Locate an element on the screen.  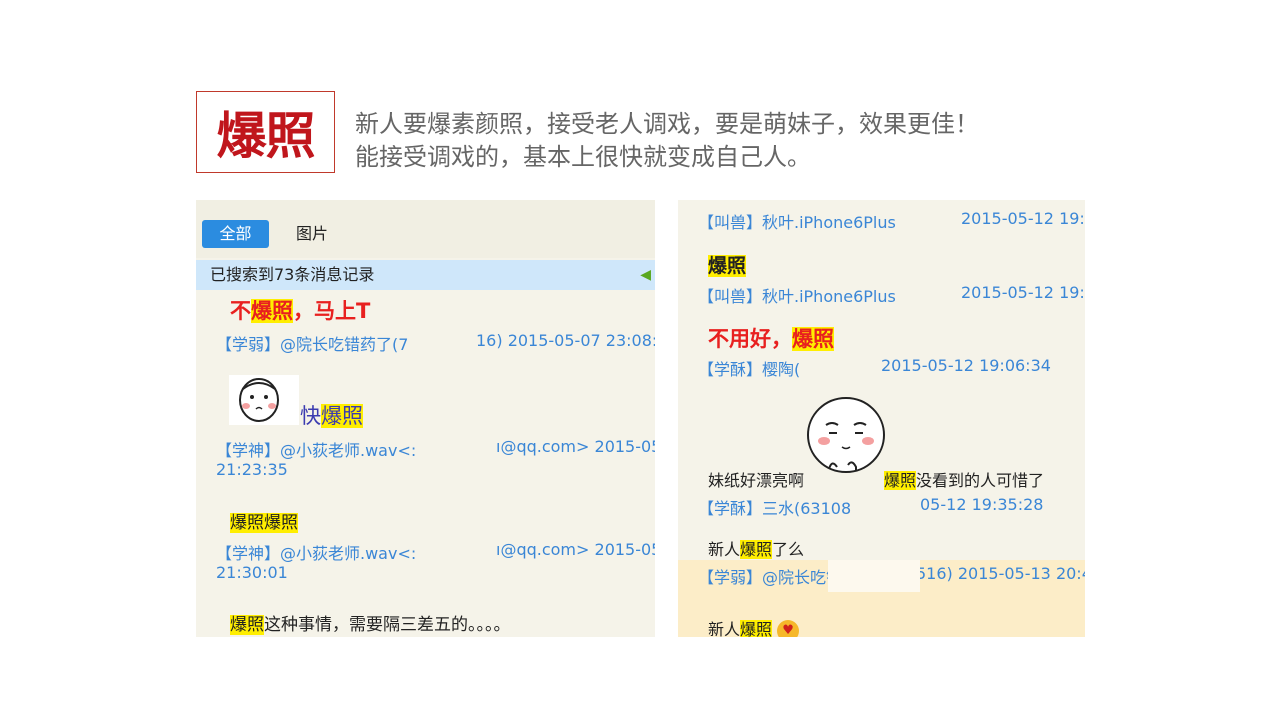
tab-images: 图片 is located at coordinates (312, 234).